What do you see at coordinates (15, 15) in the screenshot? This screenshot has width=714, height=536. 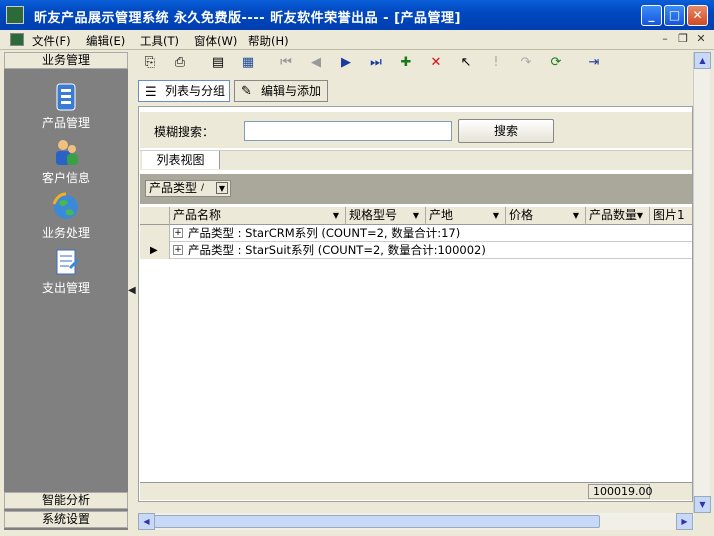 I see `app-icon` at bounding box center [15, 15].